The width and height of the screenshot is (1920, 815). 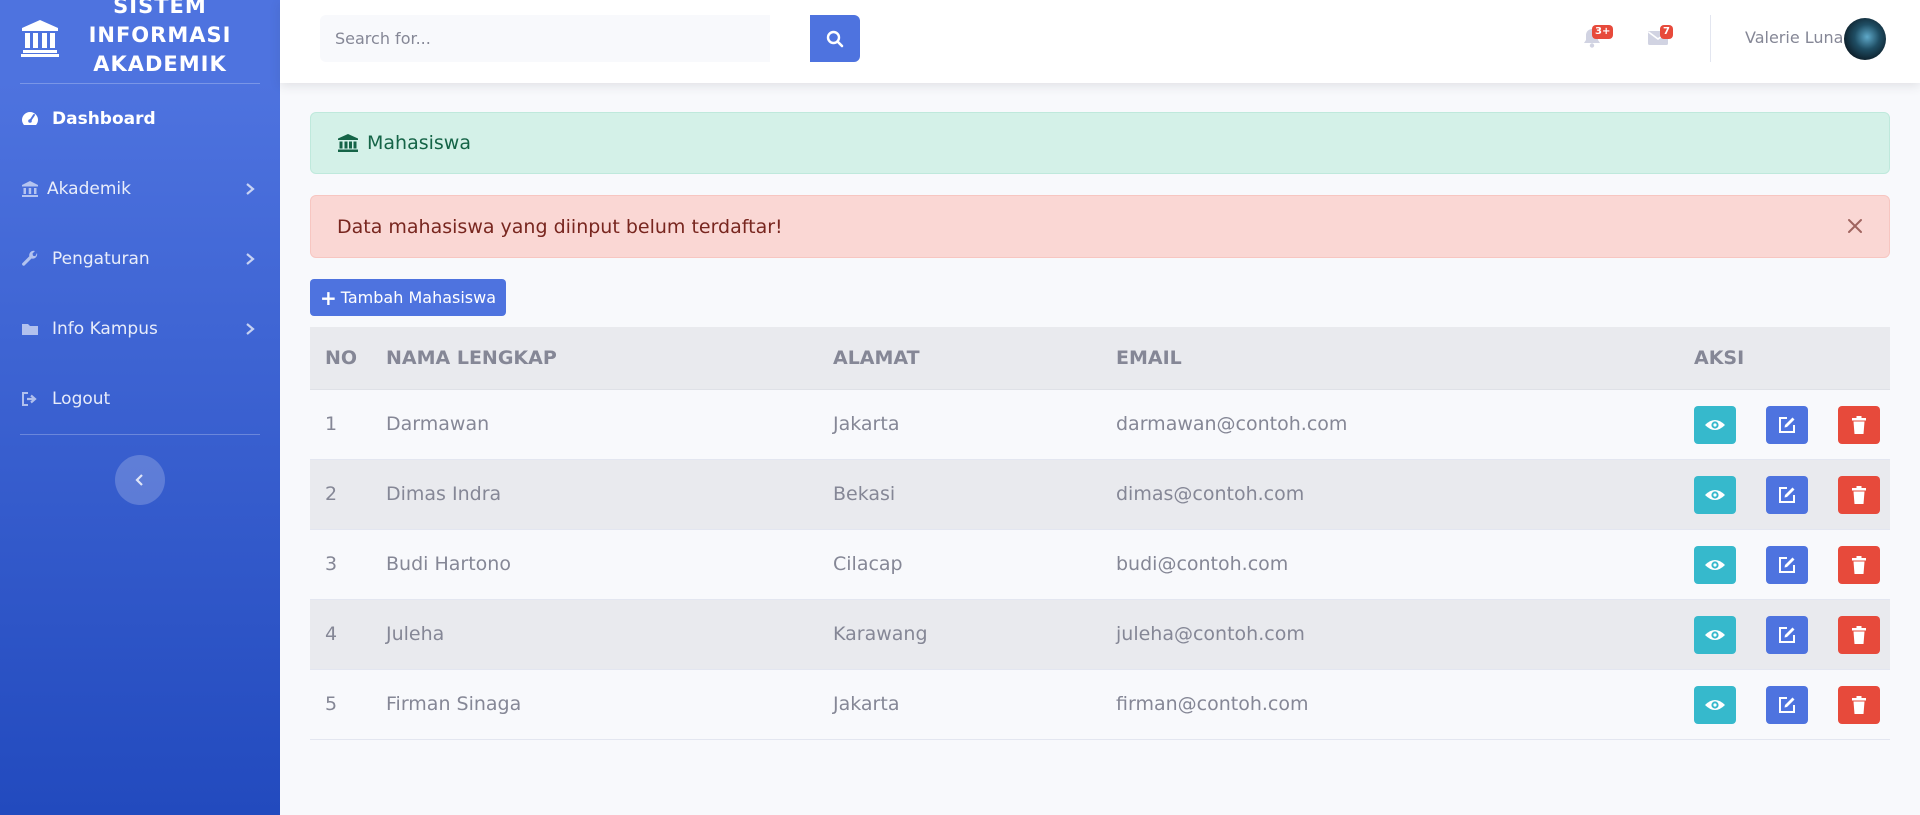 I want to click on cell-no: 1, so click(x=340, y=424).